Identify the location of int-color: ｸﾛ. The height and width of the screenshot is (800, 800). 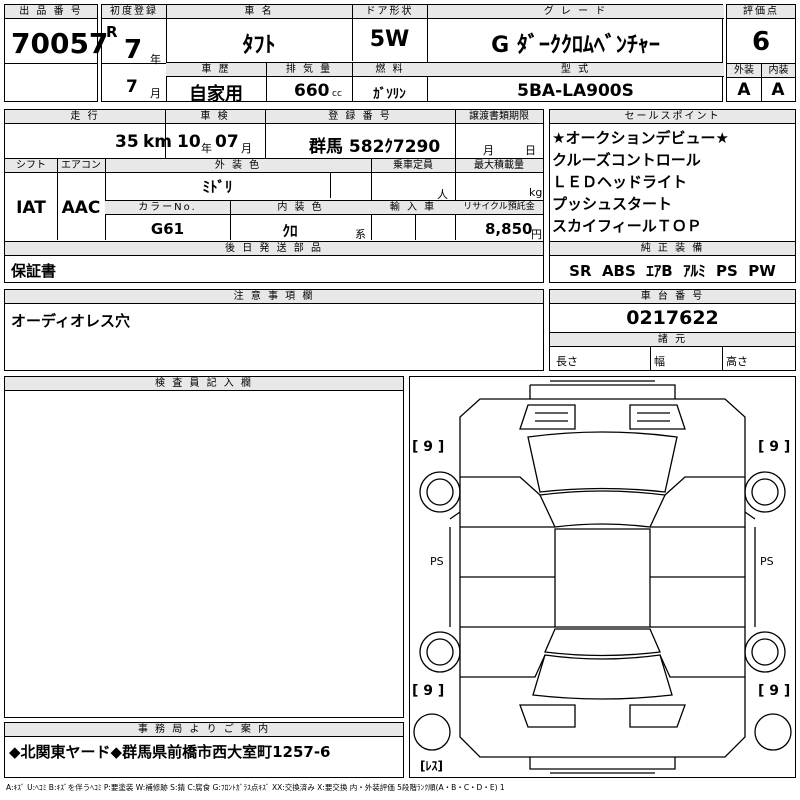
(290, 231).